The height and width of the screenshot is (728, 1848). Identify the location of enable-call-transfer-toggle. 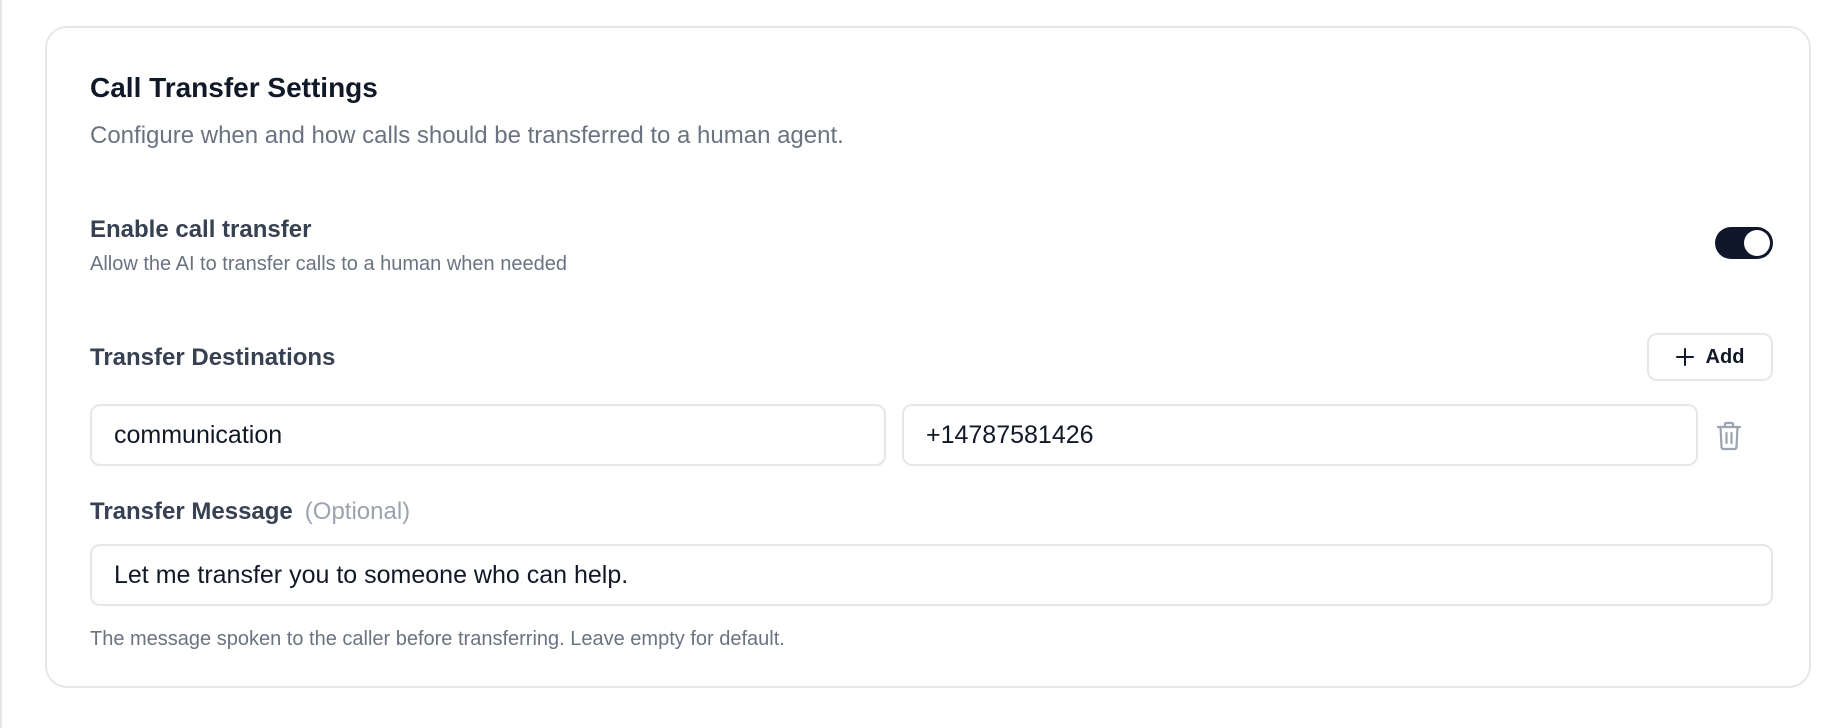
(1744, 243).